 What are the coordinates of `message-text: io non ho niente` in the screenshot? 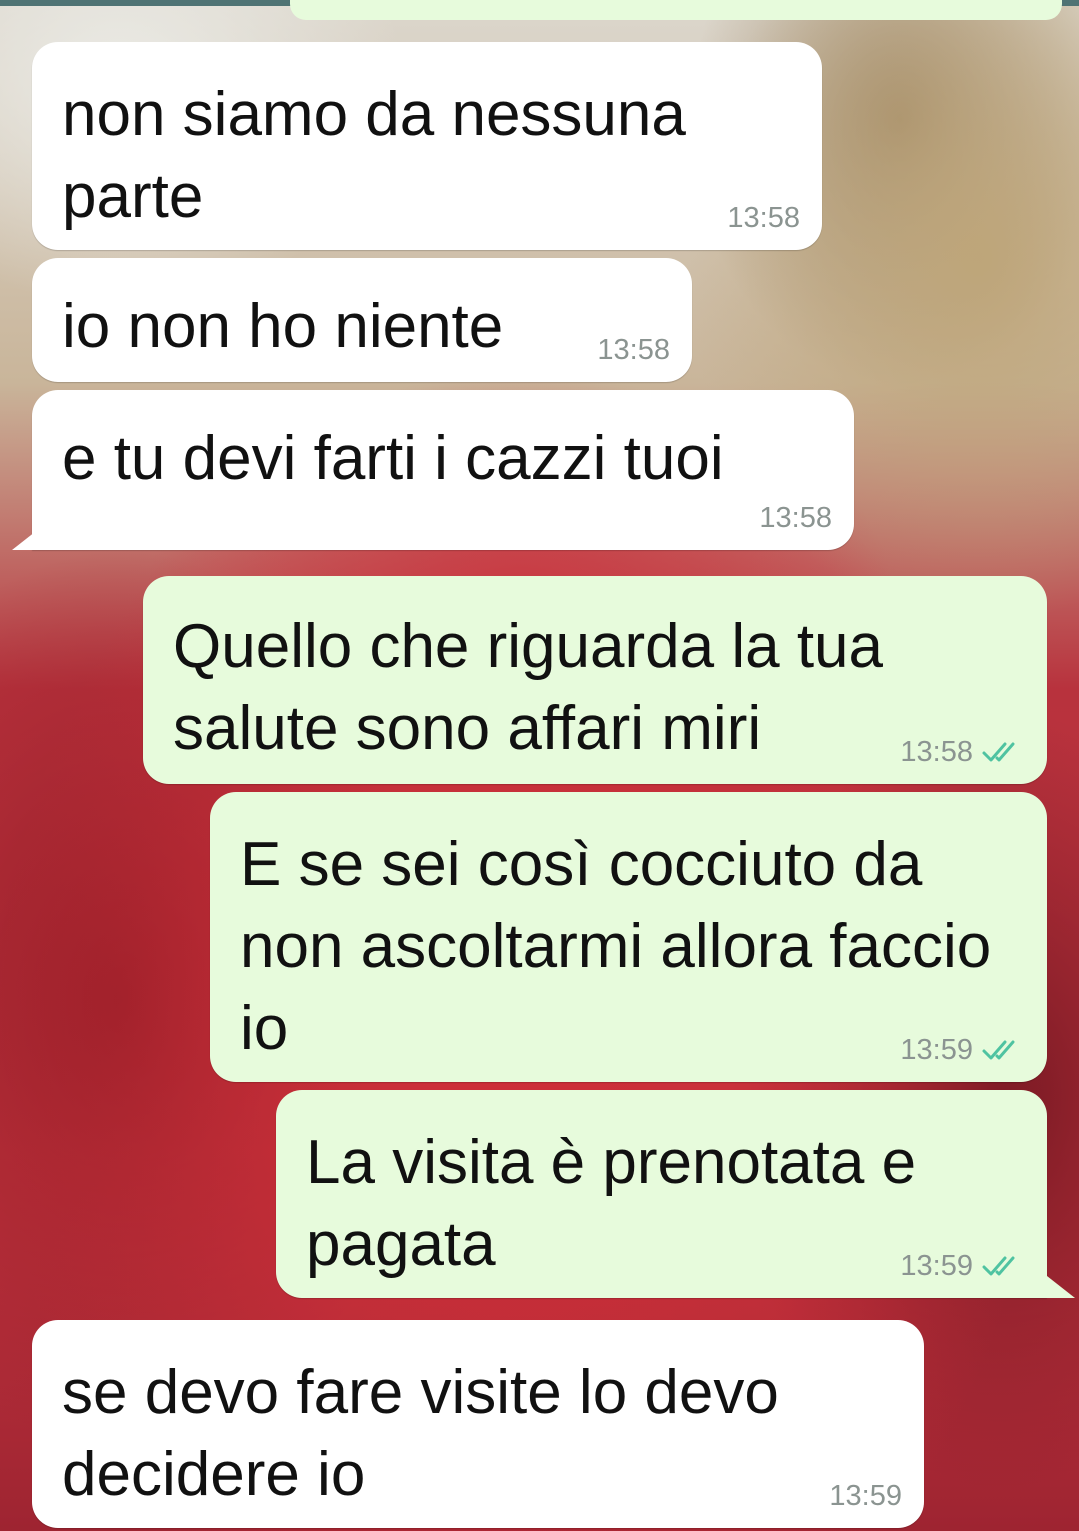 It's located at (283, 326).